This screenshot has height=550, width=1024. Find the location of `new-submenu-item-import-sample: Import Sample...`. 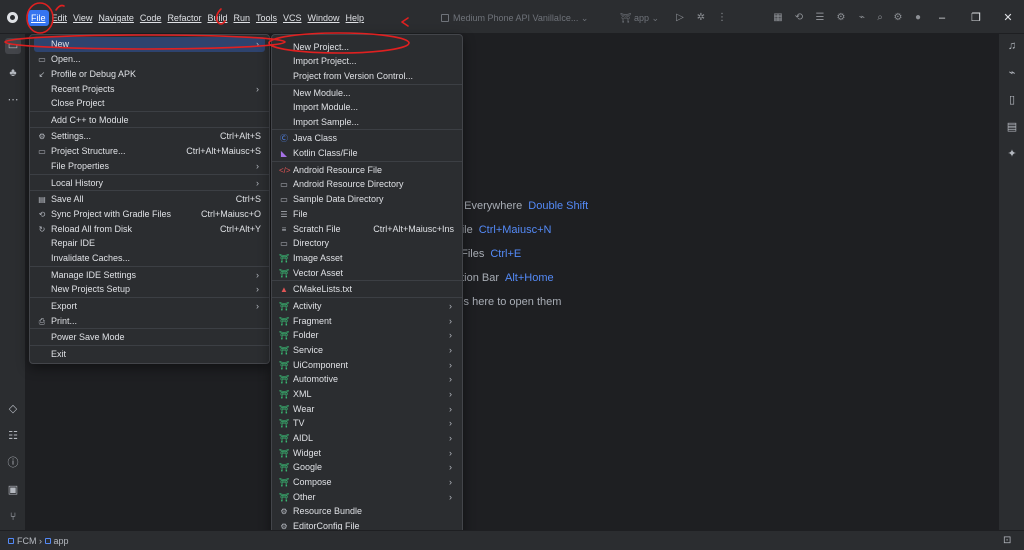

new-submenu-item-import-sample: Import Sample... is located at coordinates (367, 122).